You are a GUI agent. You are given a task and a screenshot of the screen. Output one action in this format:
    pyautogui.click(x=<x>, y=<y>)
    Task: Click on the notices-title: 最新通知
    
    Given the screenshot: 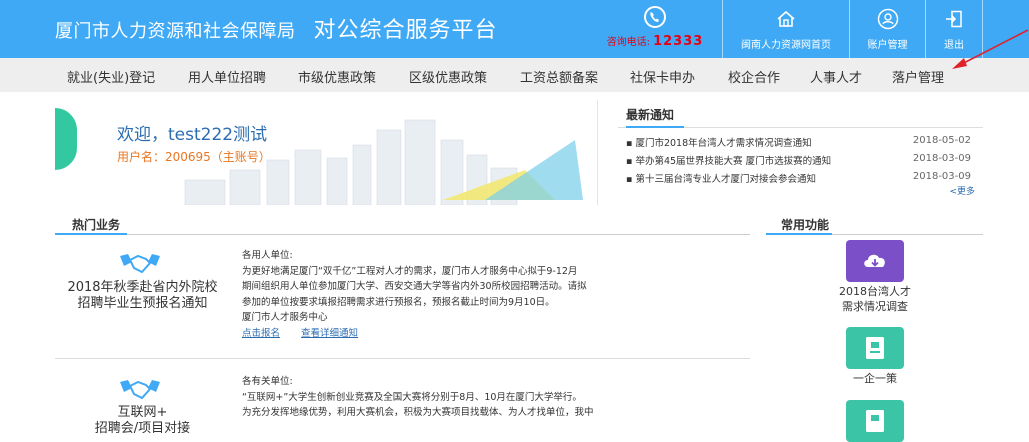 What is the action you would take?
    pyautogui.click(x=800, y=114)
    